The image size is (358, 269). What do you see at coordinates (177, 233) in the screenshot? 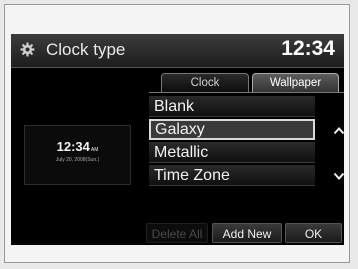
I see `delete-all-button: Delete All` at bounding box center [177, 233].